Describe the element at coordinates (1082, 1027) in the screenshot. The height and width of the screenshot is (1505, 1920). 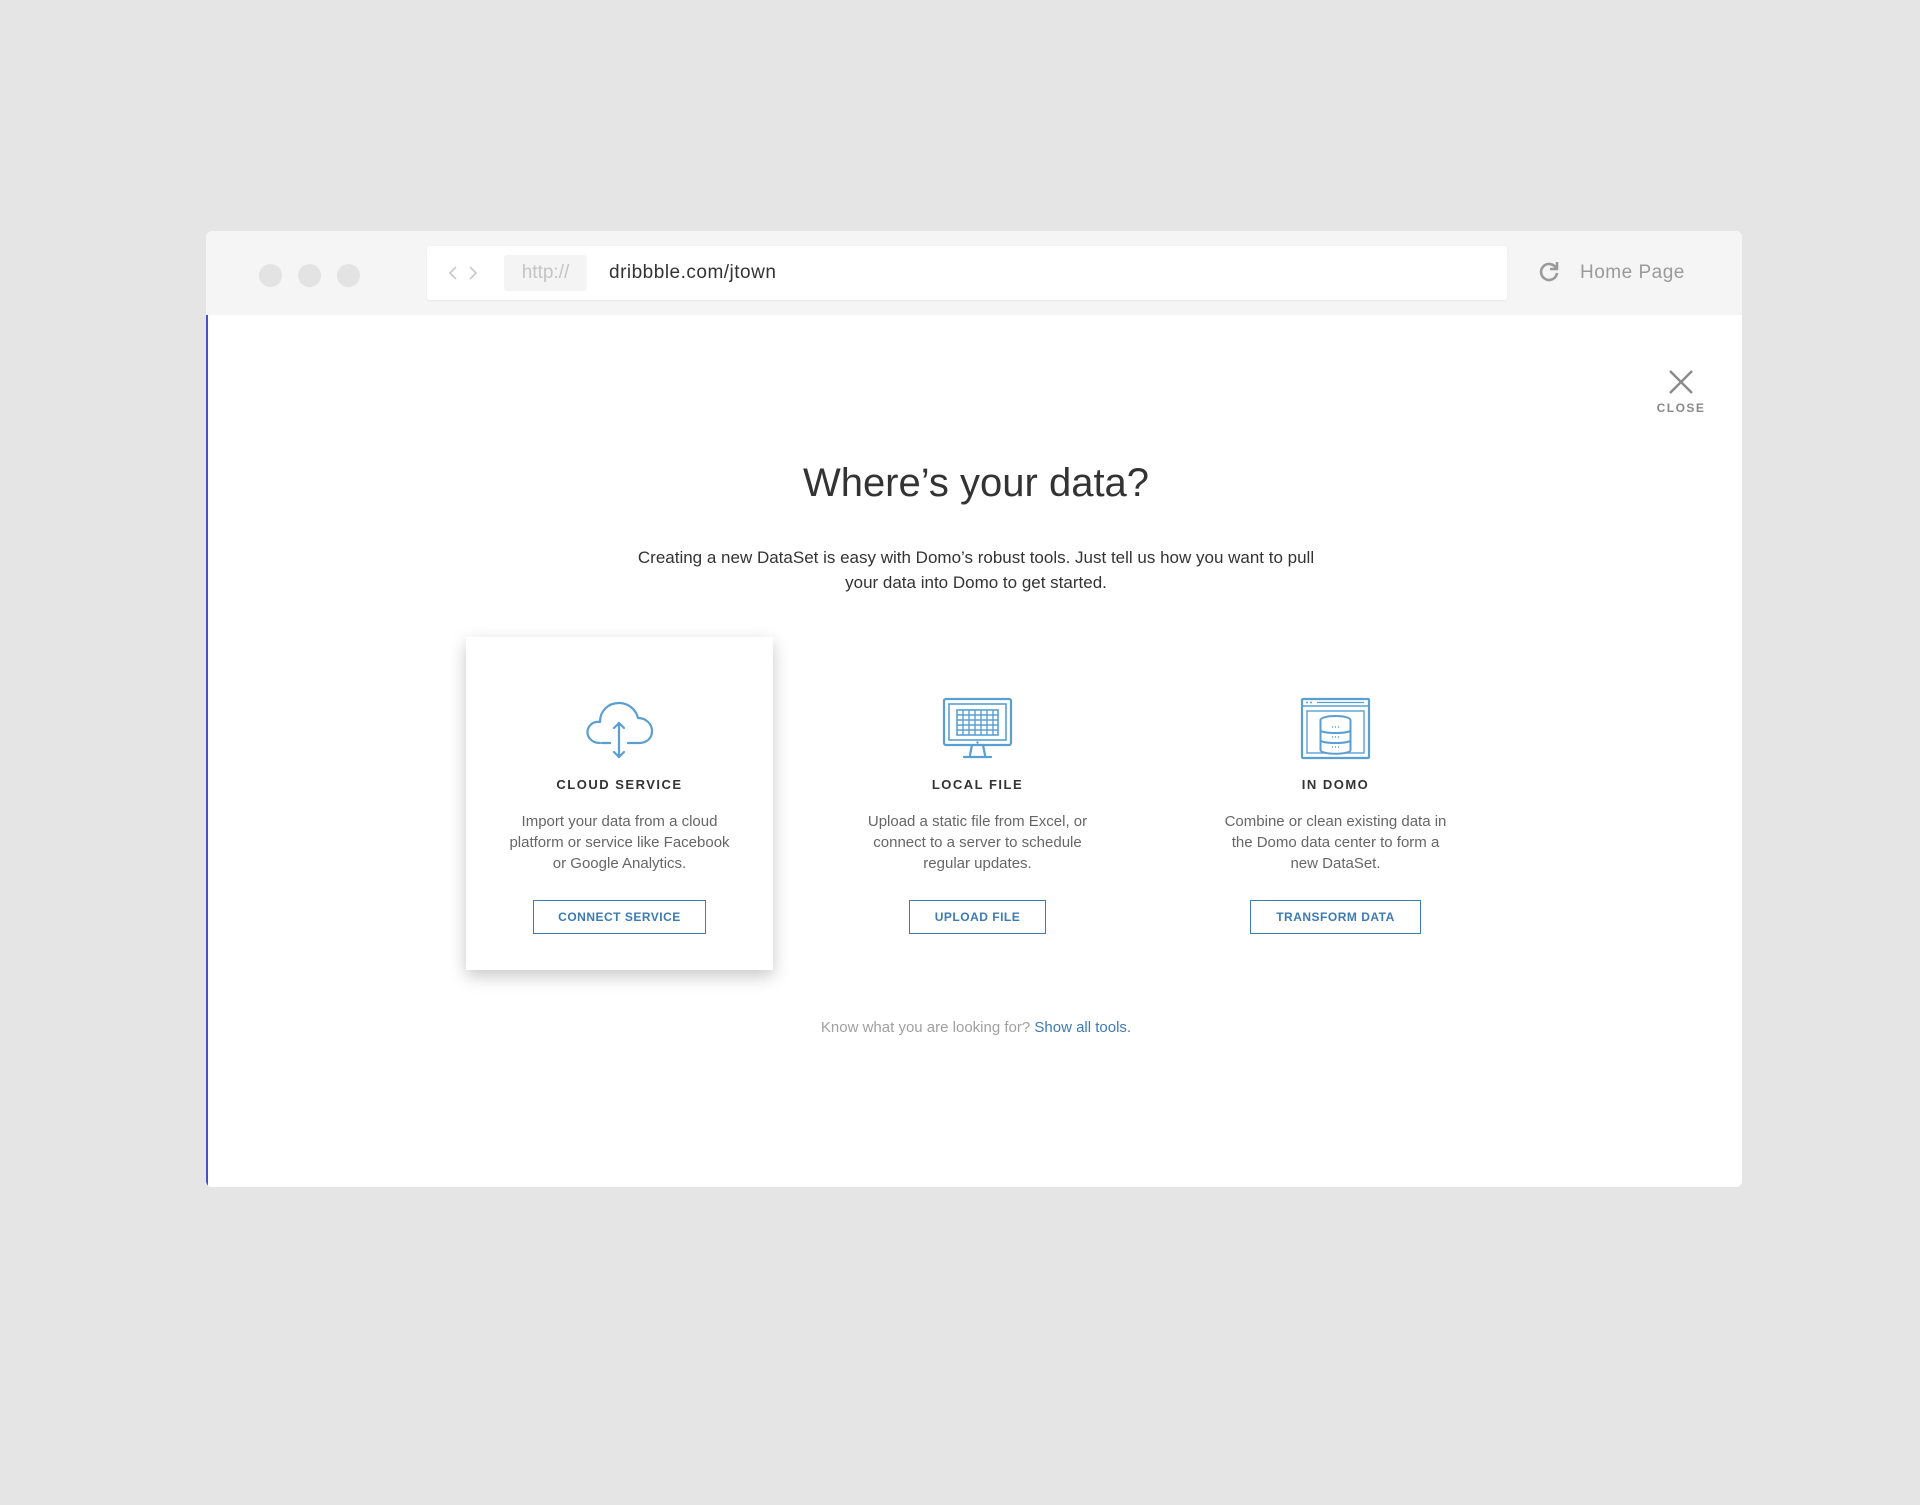
I see `show-all-tools-link: Show all tools.` at that location.